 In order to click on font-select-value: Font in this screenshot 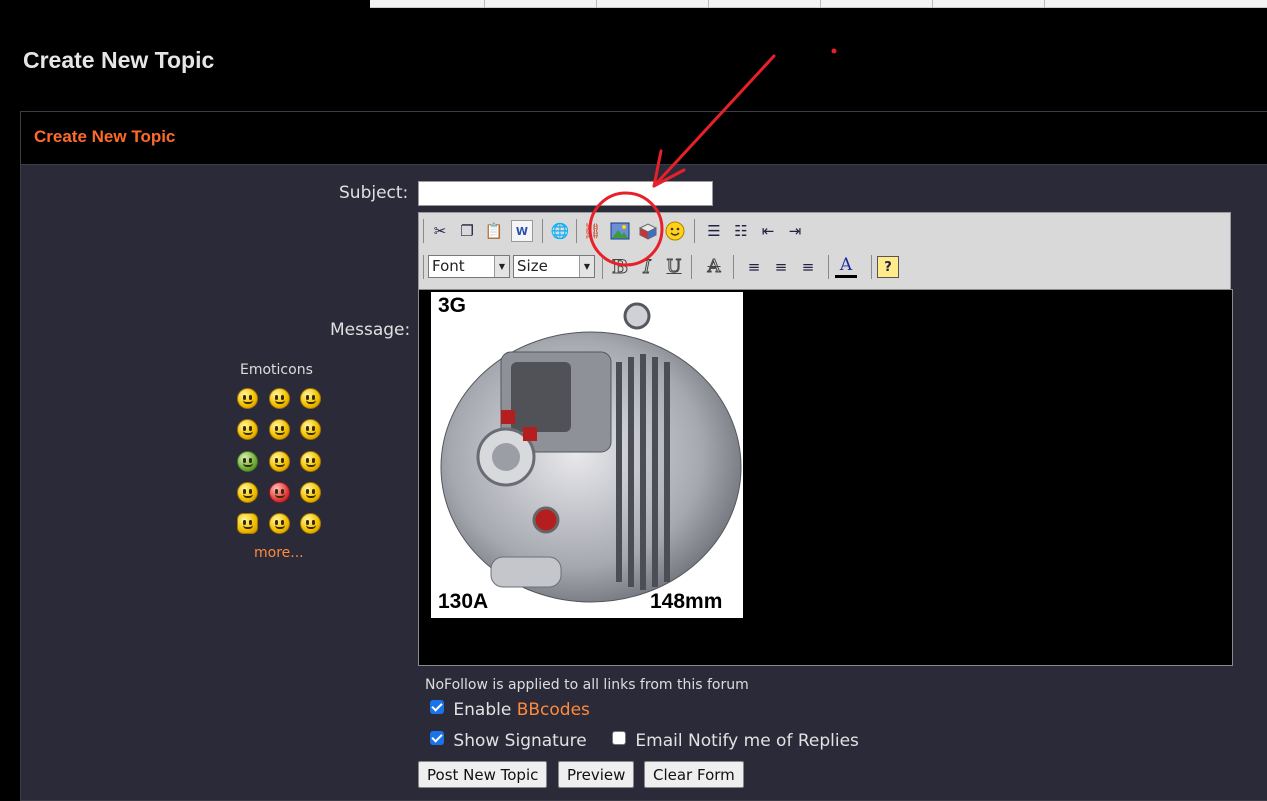, I will do `click(448, 266)`.